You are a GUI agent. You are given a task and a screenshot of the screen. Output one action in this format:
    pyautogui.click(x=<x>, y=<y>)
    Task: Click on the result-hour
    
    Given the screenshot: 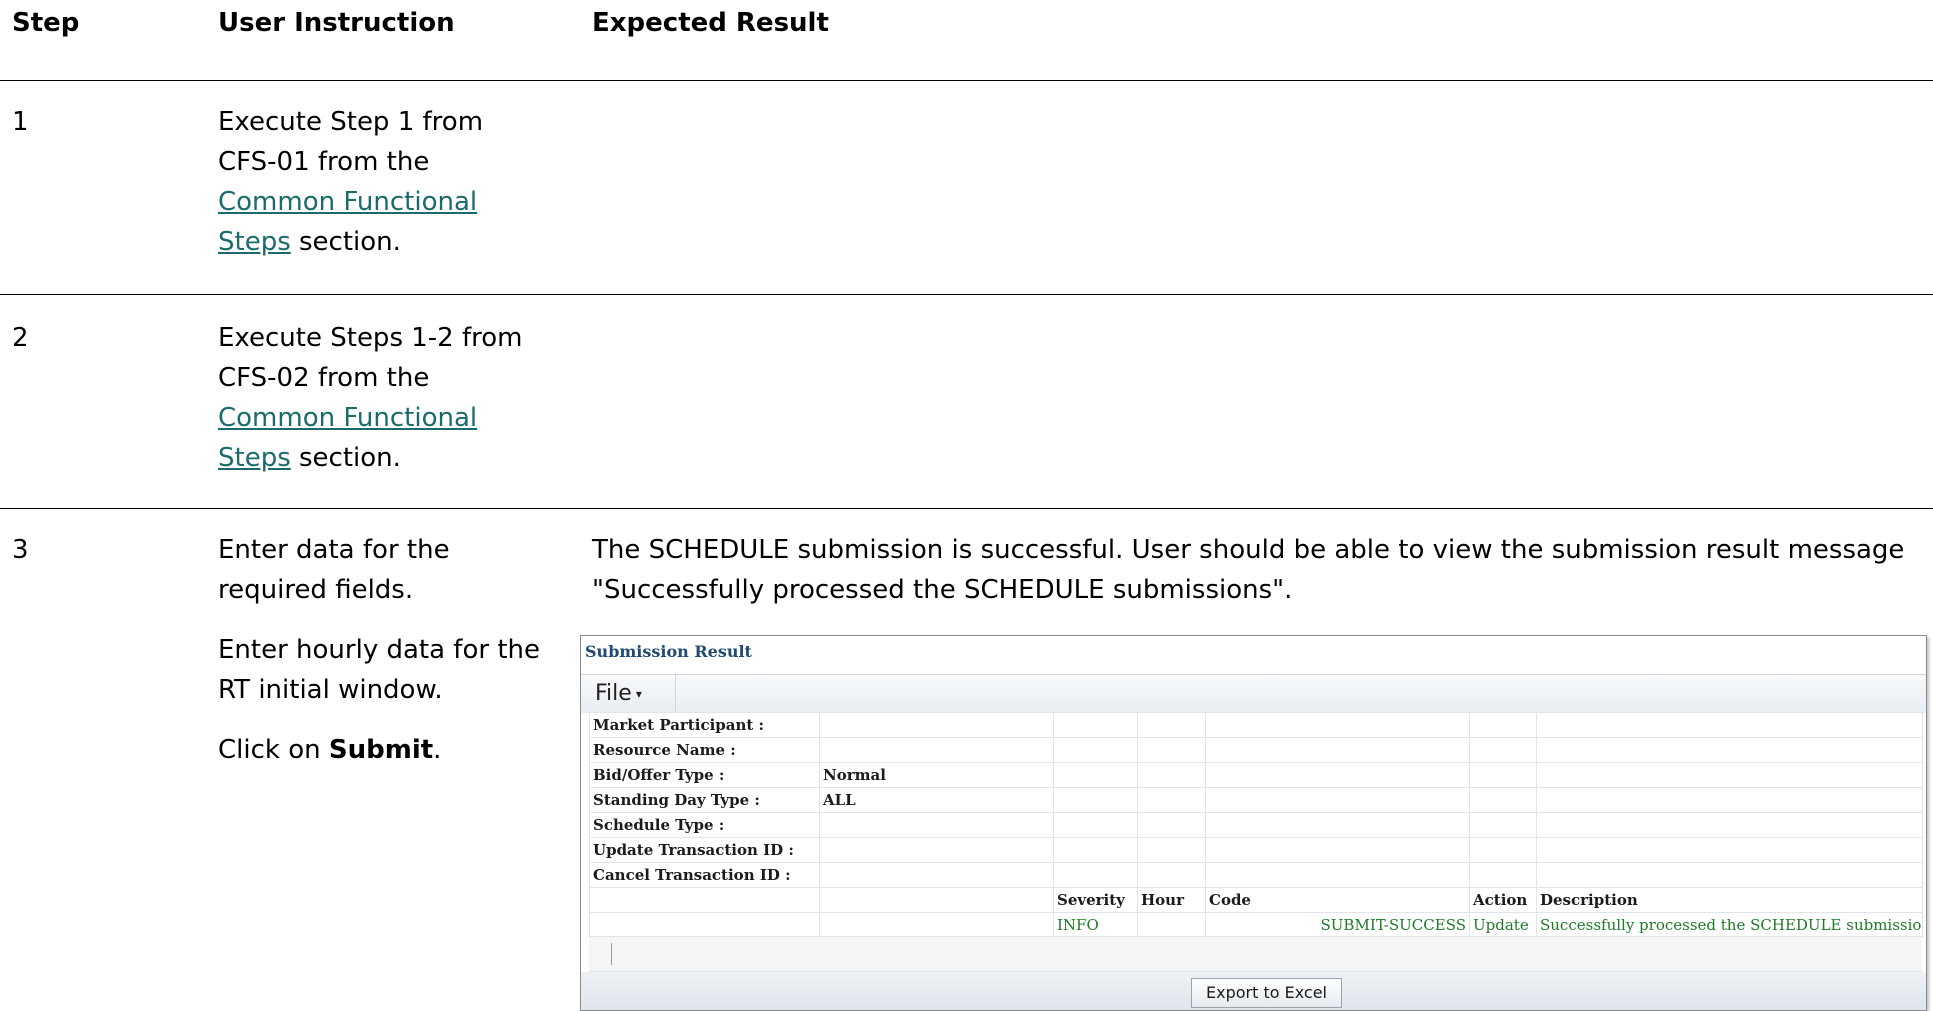 What is the action you would take?
    pyautogui.click(x=1171, y=925)
    